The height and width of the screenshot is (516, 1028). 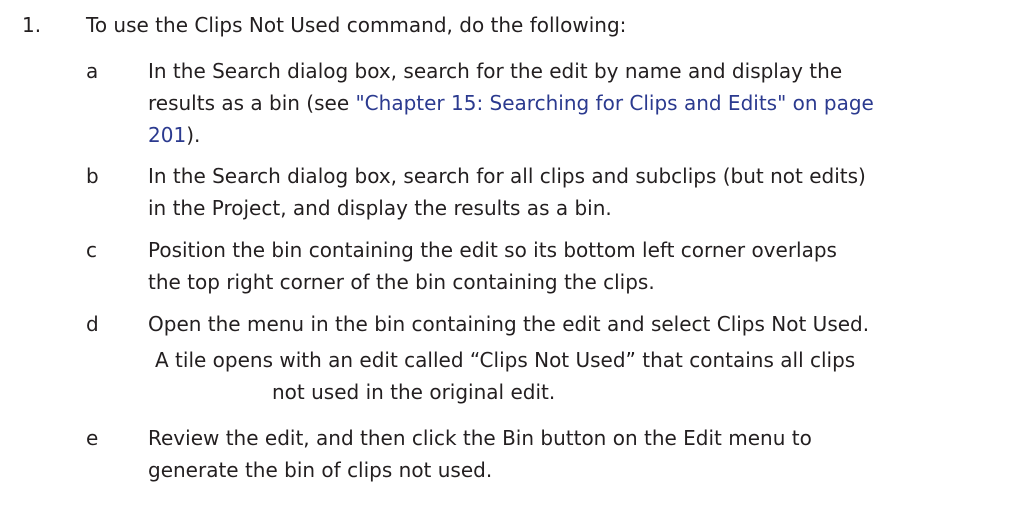 I want to click on substep-text-suffix: )., so click(x=193, y=135).